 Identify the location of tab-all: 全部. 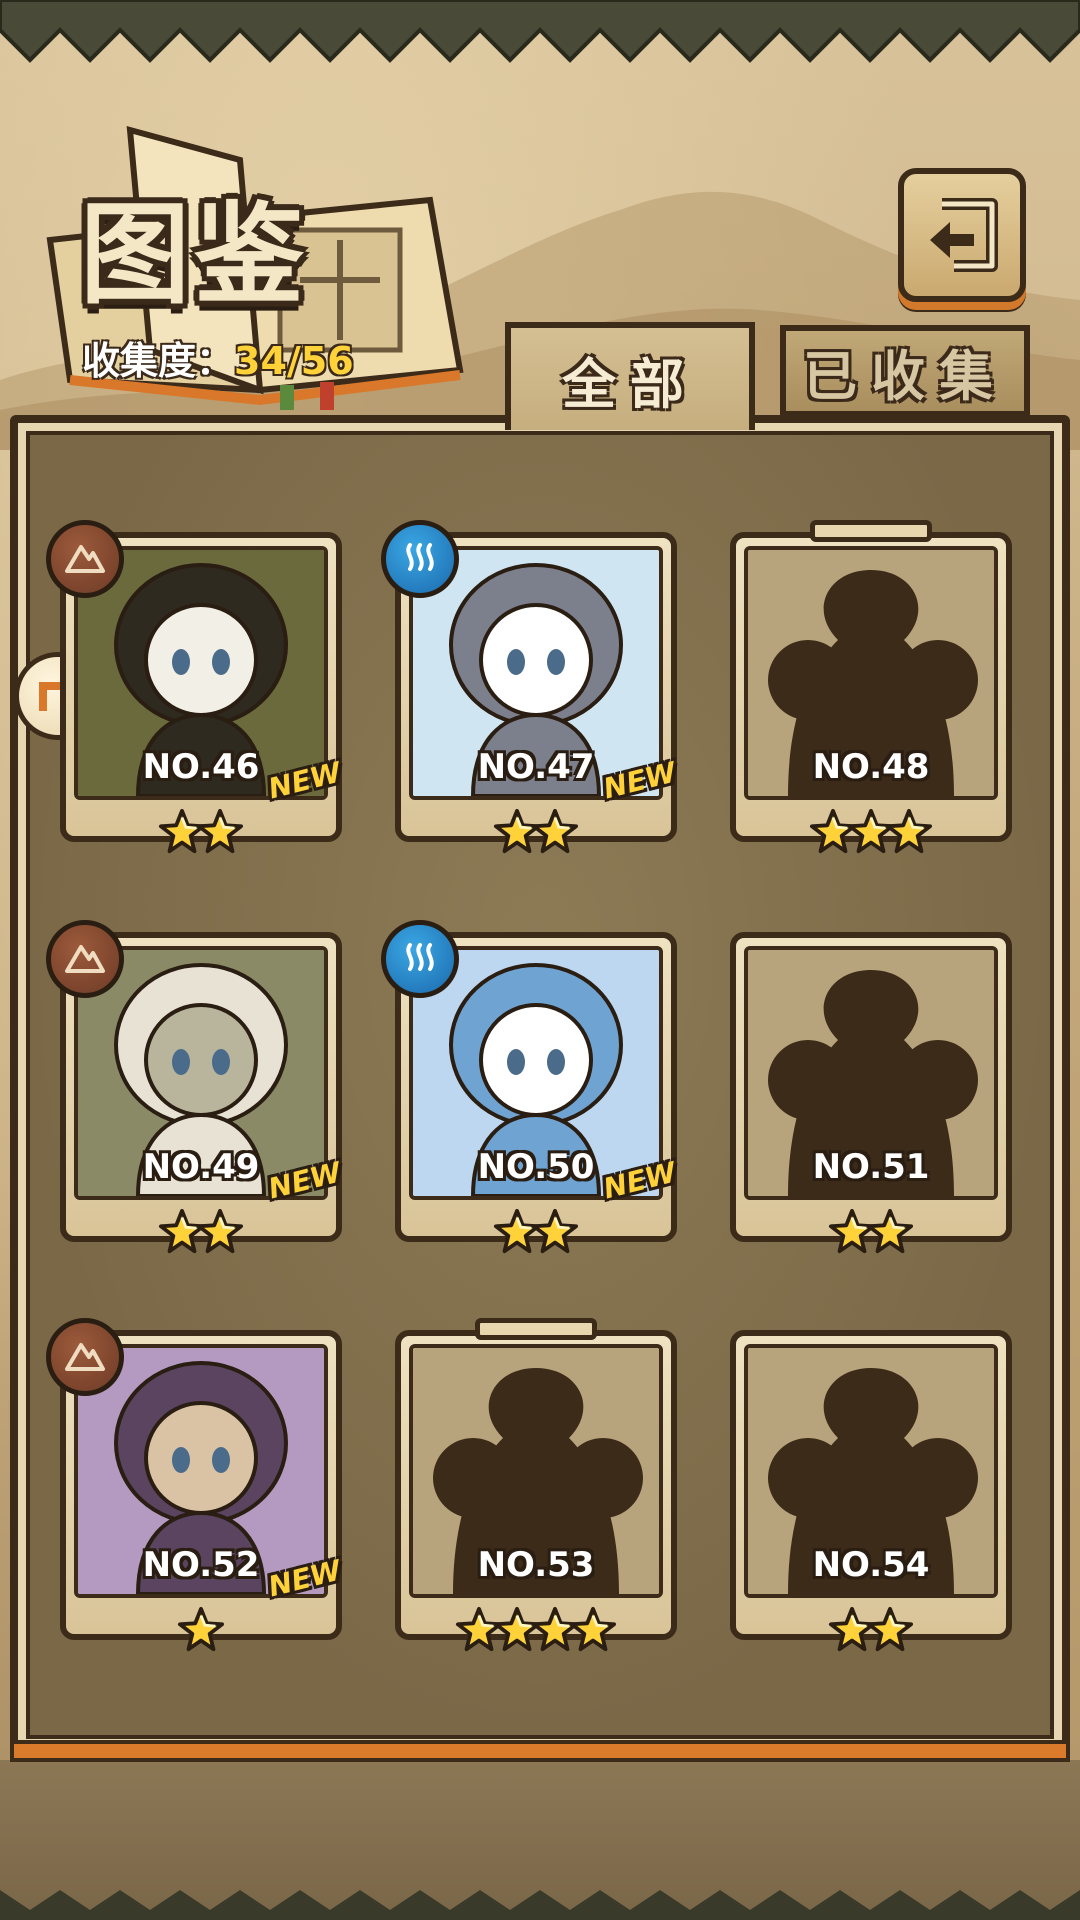
(630, 376).